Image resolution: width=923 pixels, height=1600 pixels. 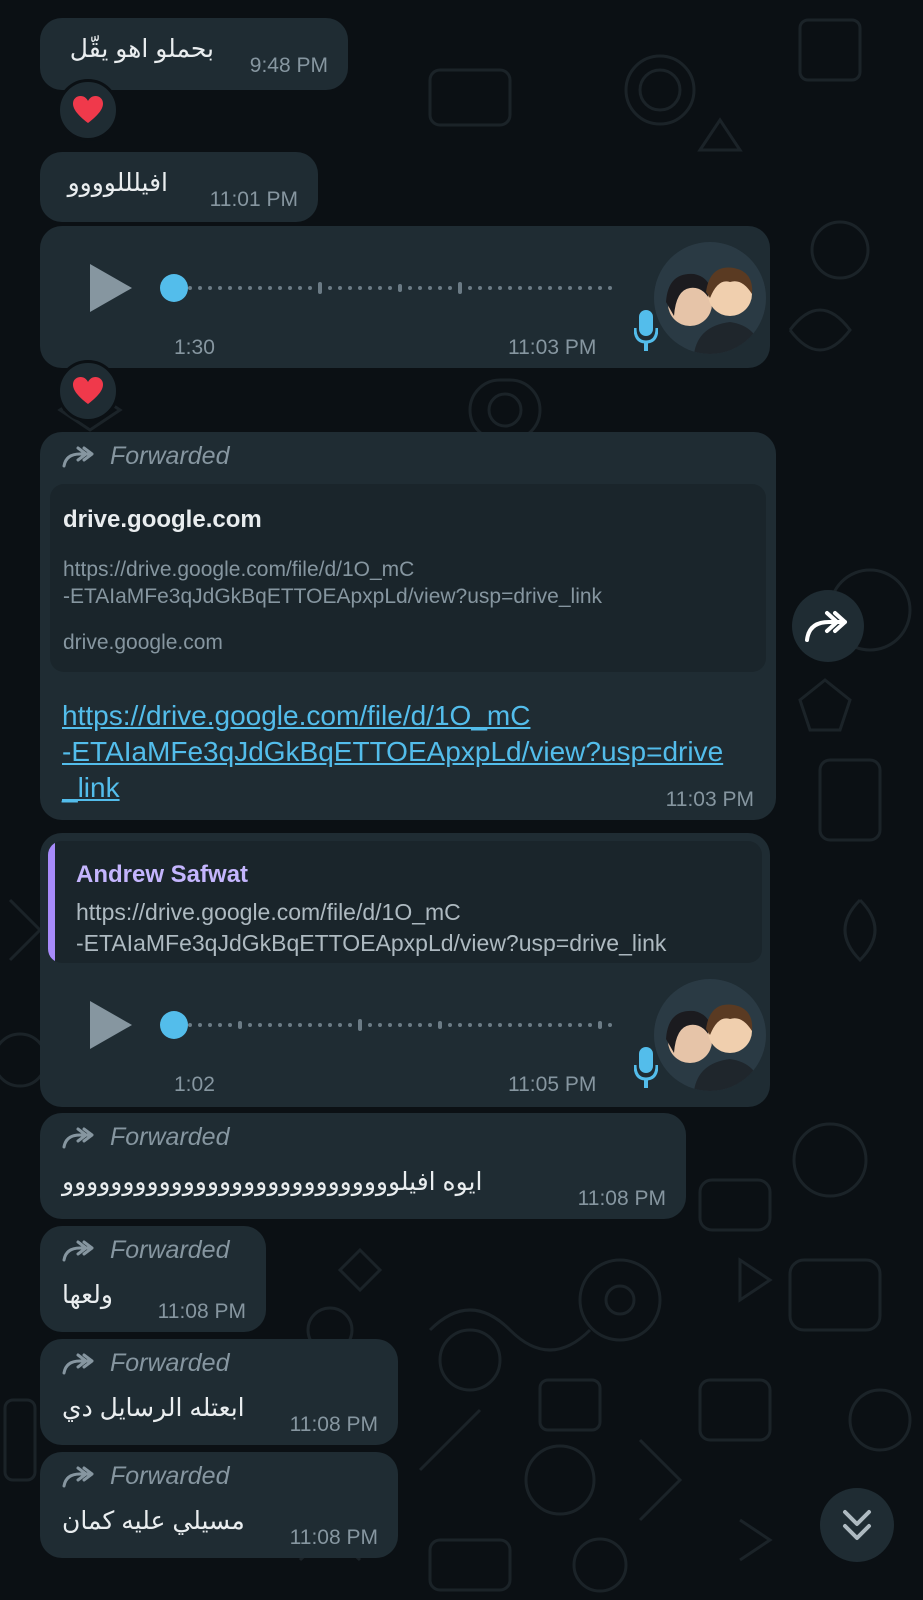 What do you see at coordinates (392, 788) in the screenshot?
I see `message-link-line-3: _link` at bounding box center [392, 788].